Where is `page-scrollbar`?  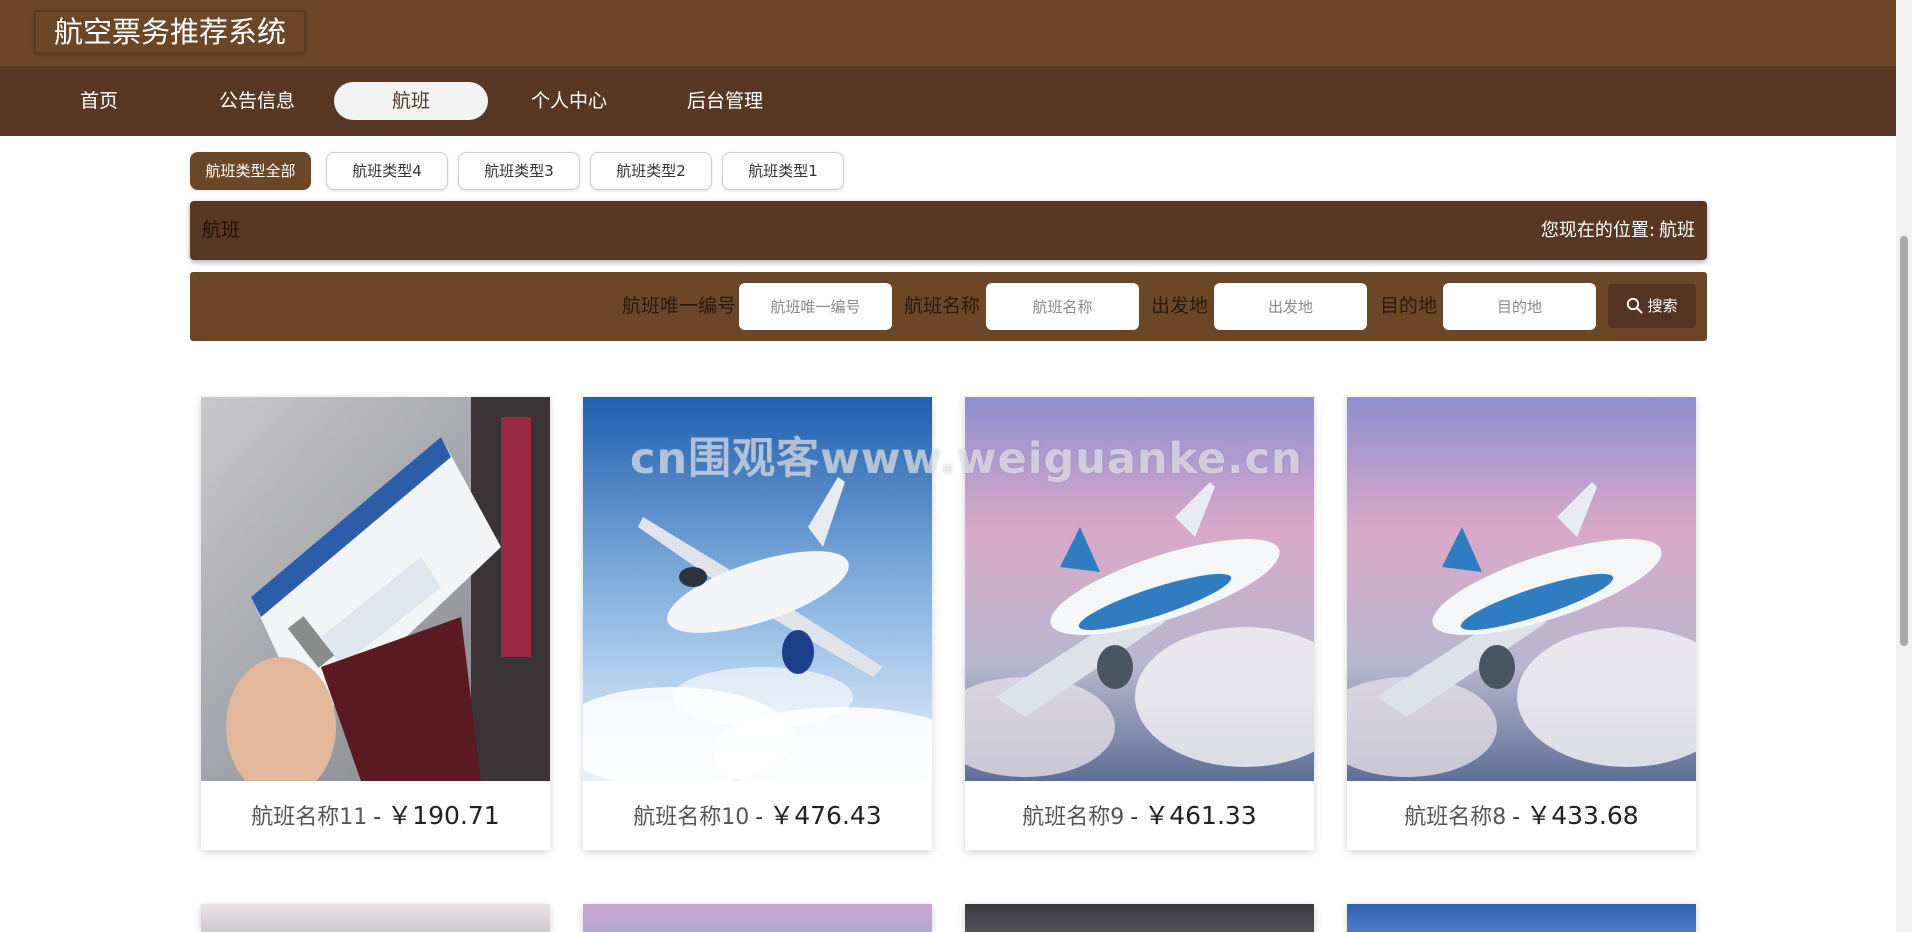
page-scrollbar is located at coordinates (1904, 466).